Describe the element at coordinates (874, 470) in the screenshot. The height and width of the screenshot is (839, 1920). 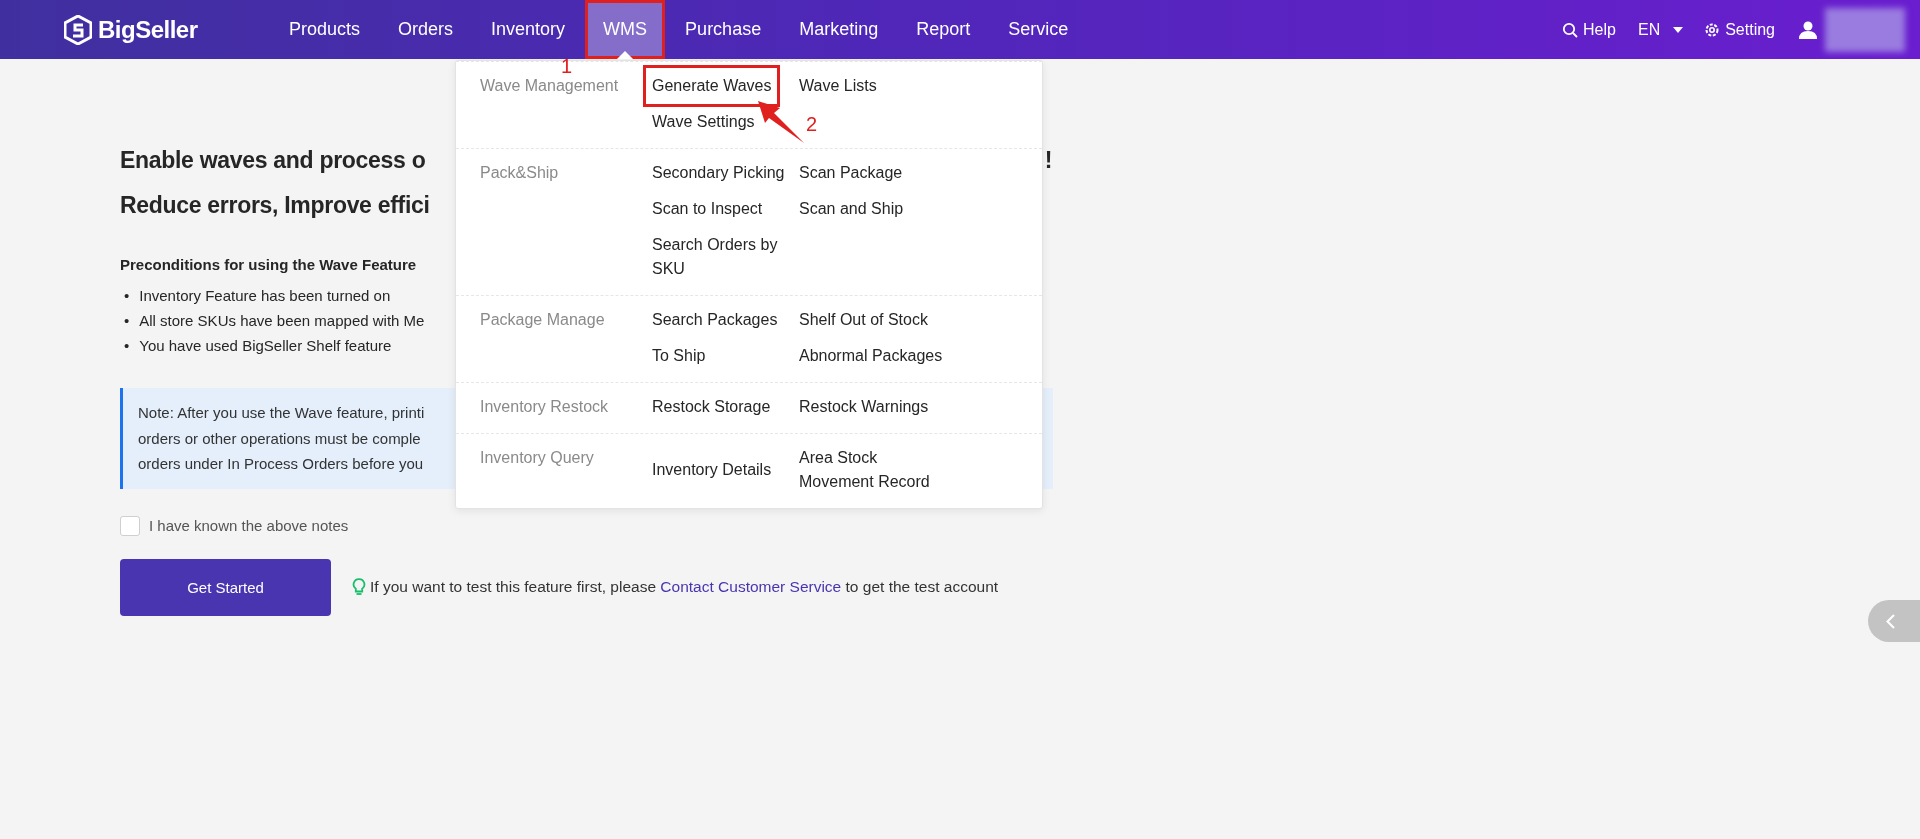
I see `menu-item: Area Stock Movement Record` at that location.